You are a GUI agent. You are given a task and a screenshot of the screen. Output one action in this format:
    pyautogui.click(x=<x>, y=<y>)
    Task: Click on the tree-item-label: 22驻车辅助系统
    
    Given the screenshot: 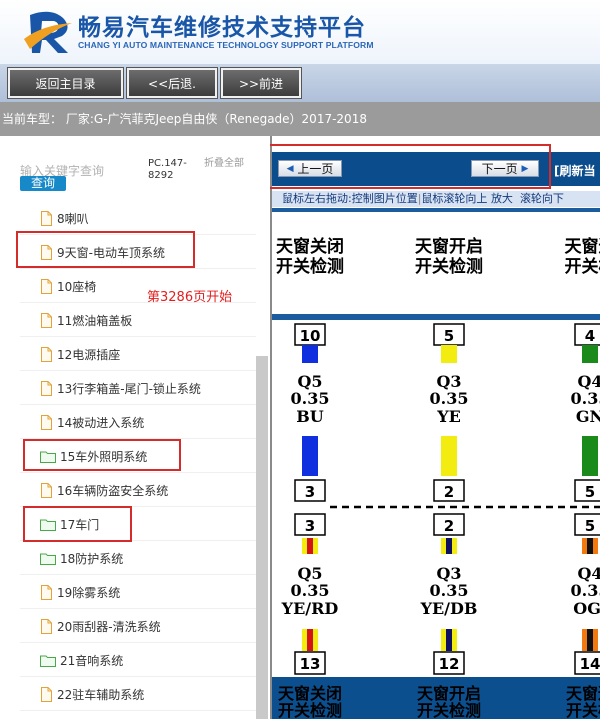 What is the action you would take?
    pyautogui.click(x=101, y=694)
    